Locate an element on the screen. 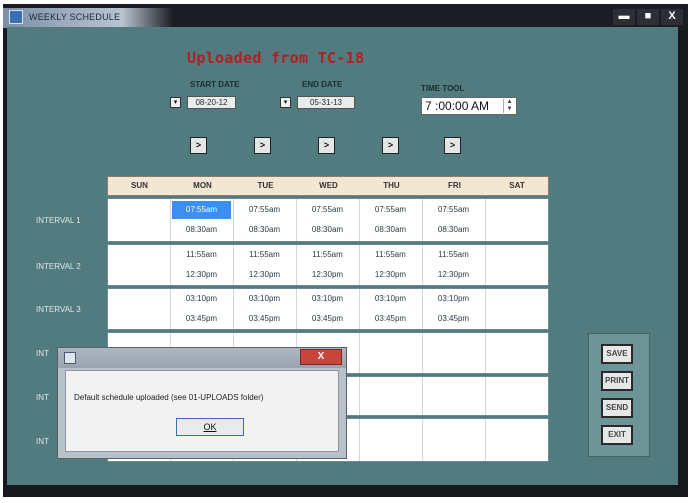 The height and width of the screenshot is (503, 696). time-value: 7 :00:00 AM is located at coordinates (457, 106).